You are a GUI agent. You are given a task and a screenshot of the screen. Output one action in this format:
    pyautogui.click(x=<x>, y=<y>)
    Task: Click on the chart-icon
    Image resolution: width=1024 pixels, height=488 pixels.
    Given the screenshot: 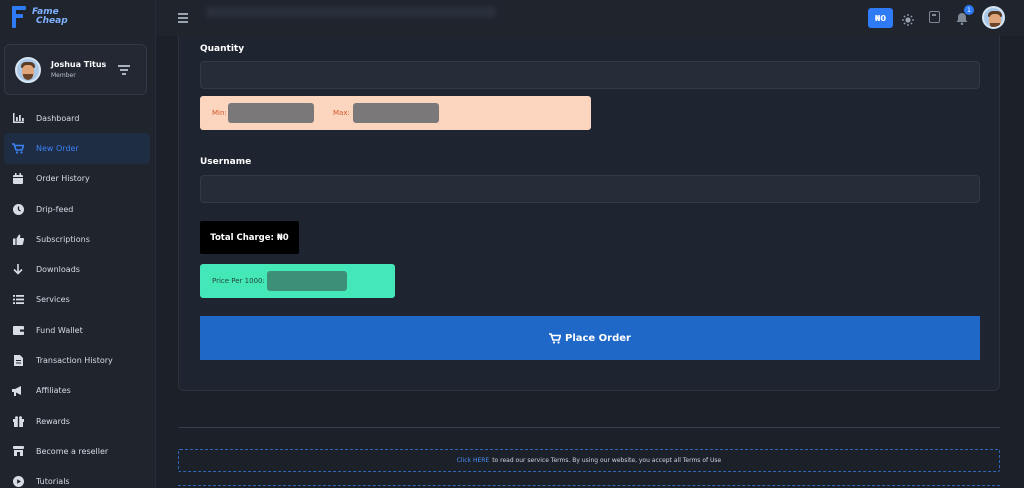 What is the action you would take?
    pyautogui.click(x=18, y=118)
    